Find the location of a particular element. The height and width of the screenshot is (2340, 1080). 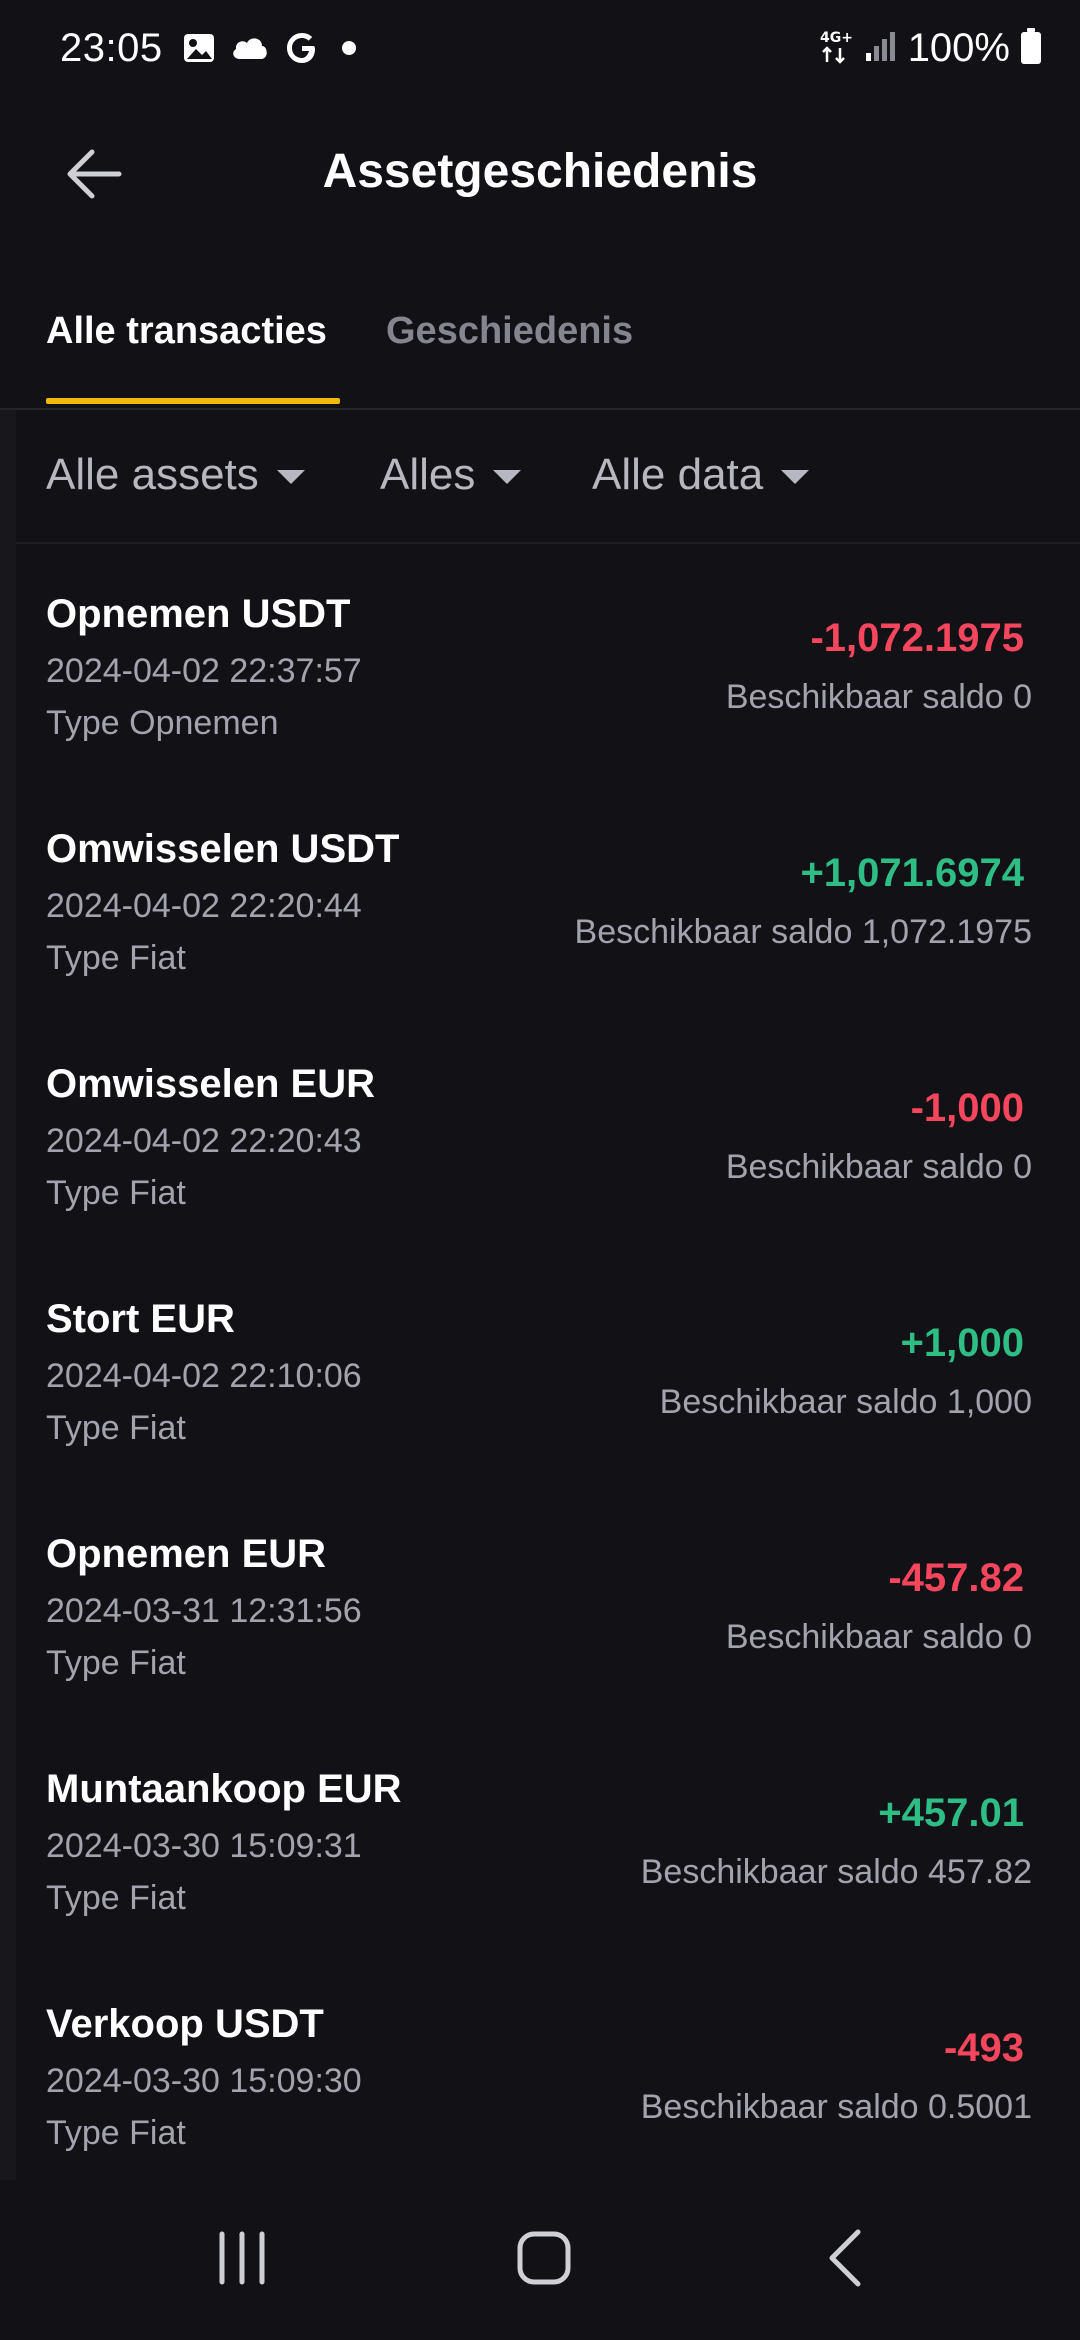

filter-assets-label: Alle assets is located at coordinates (152, 474).